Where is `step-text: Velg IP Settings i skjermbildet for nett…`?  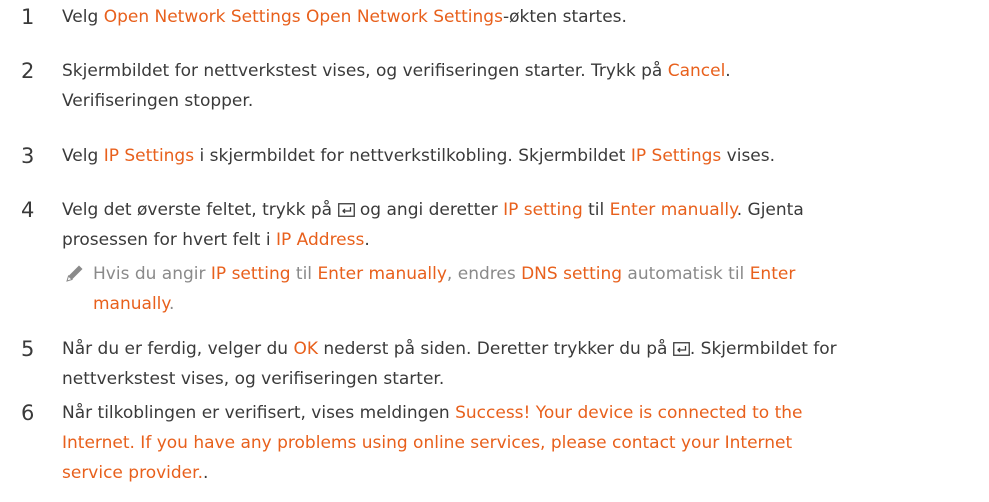 step-text: Velg IP Settings i skjermbildet for nett… is located at coordinates (517, 156).